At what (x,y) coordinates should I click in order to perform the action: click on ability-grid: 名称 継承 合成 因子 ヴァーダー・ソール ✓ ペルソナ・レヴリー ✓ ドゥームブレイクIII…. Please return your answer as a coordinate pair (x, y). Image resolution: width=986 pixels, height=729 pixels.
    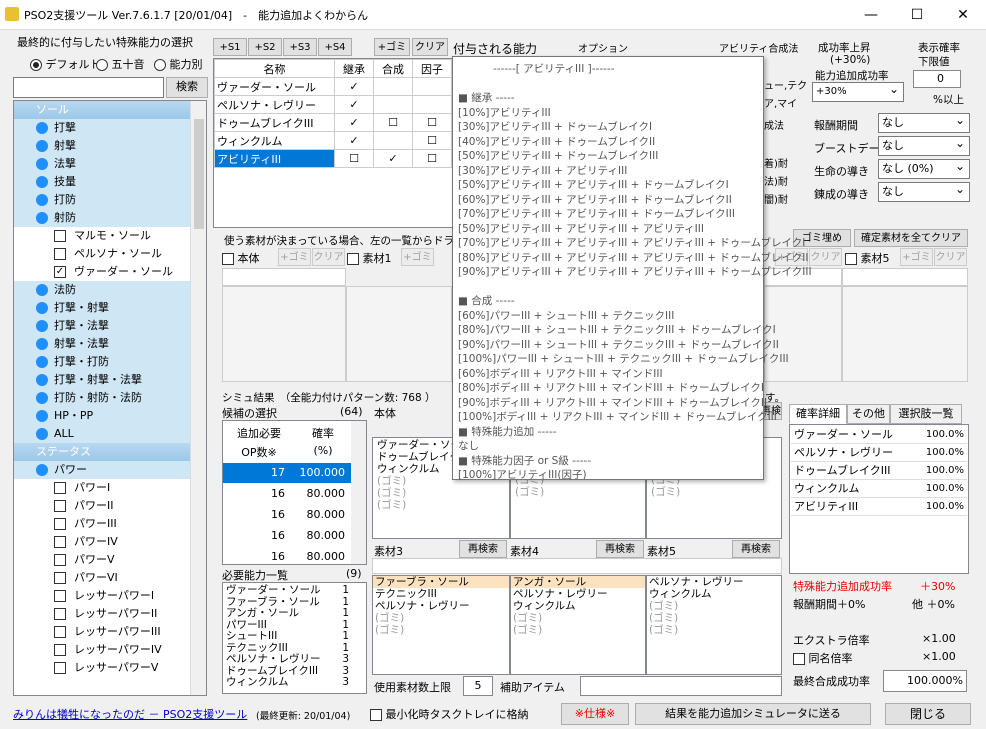
    Looking at the image, I should click on (333, 143).